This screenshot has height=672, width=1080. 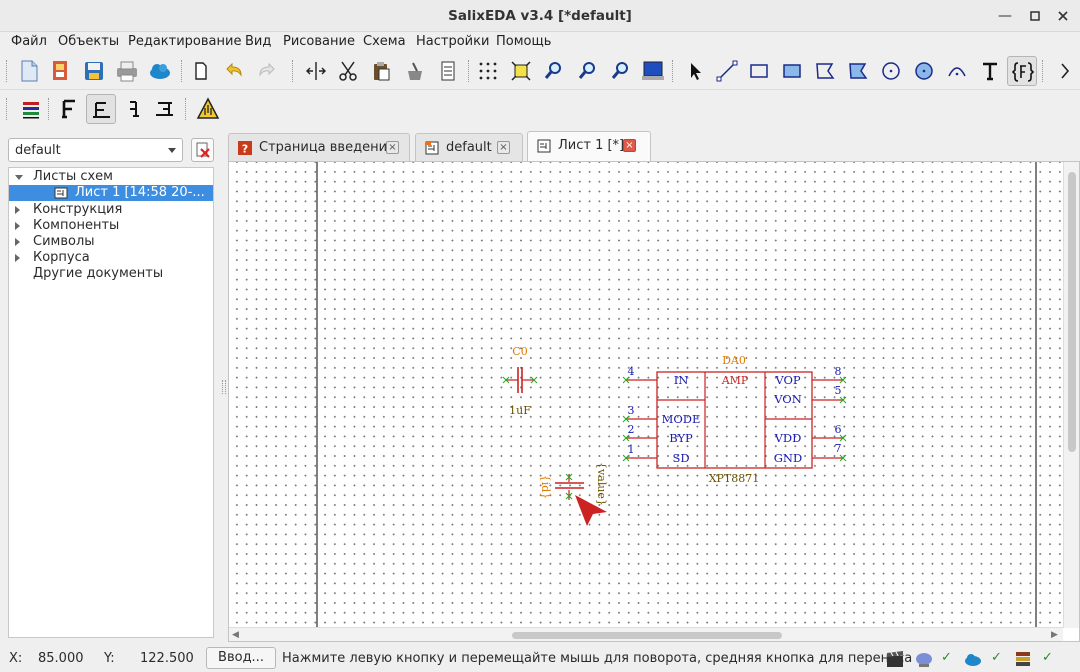 What do you see at coordinates (95, 150) in the screenshot?
I see `project-select: default` at bounding box center [95, 150].